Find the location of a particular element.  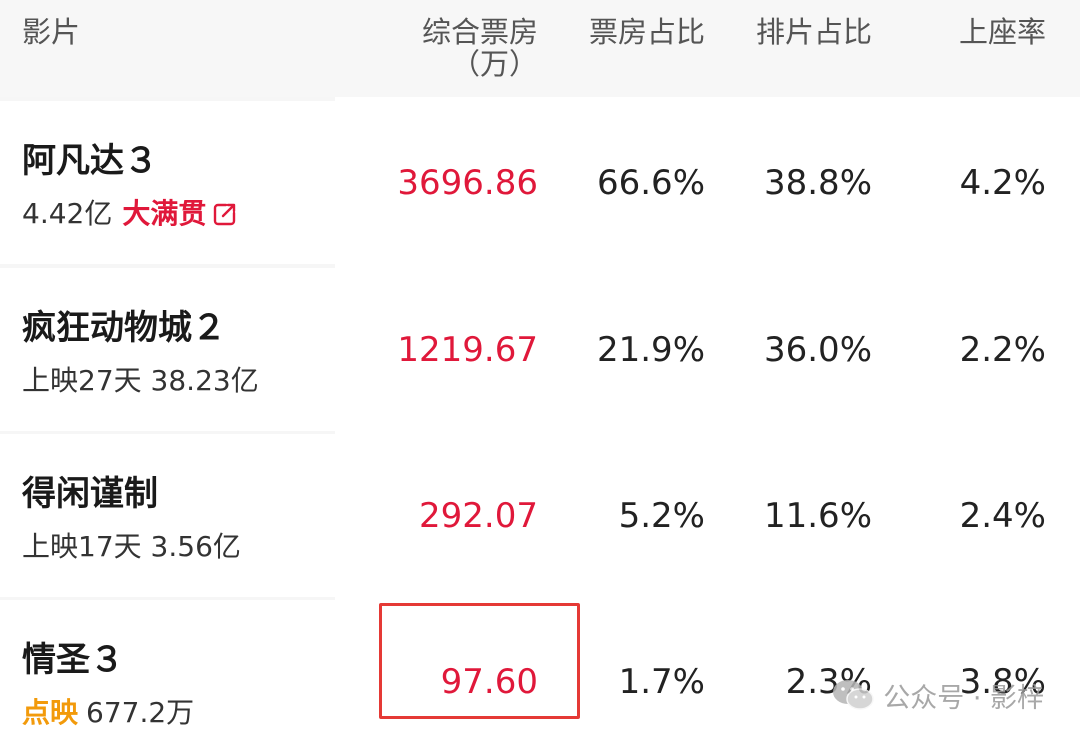

film-subtitle: 4.42亿 大满贯 is located at coordinates (130, 216).